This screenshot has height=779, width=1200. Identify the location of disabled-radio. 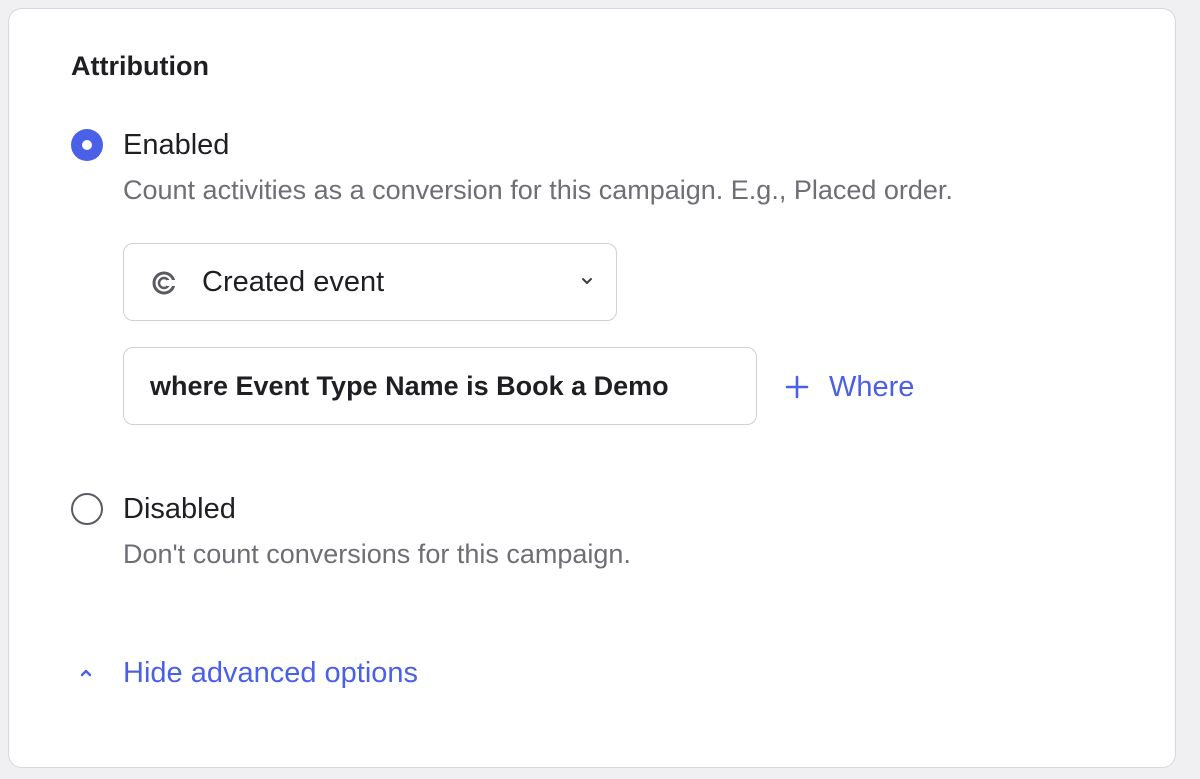
(87, 509).